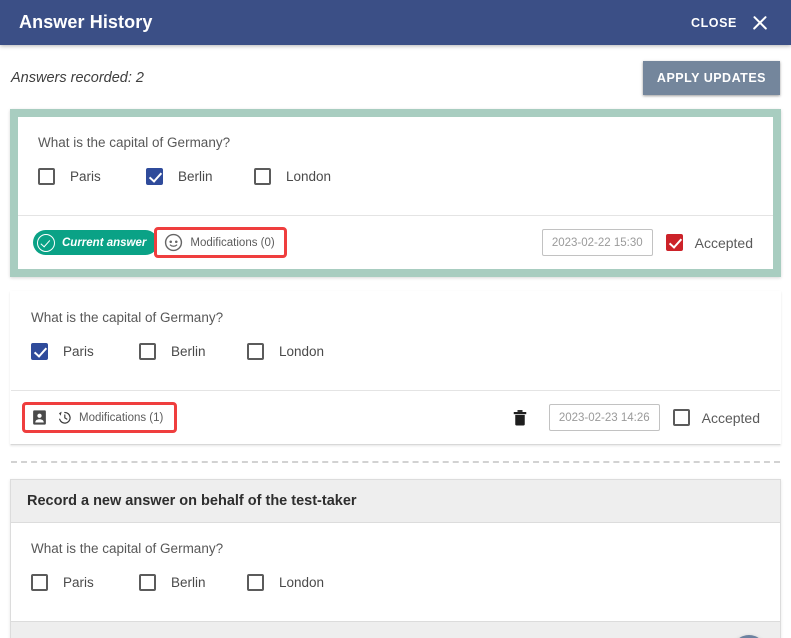 Image resolution: width=791 pixels, height=638 pixels. I want to click on modal-header: Answer History CLOSE, so click(395, 22).